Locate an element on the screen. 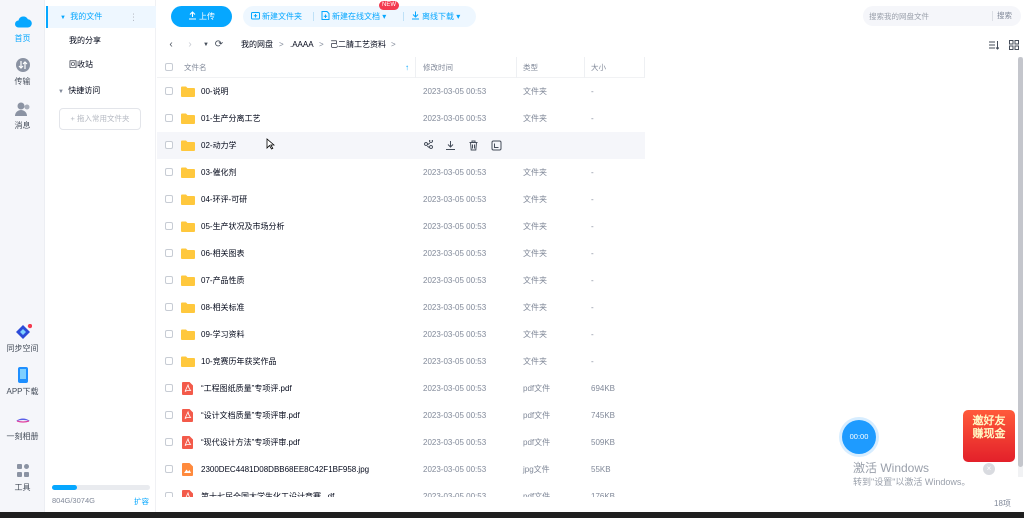  file-type: 文件夹 is located at coordinates (535, 118).